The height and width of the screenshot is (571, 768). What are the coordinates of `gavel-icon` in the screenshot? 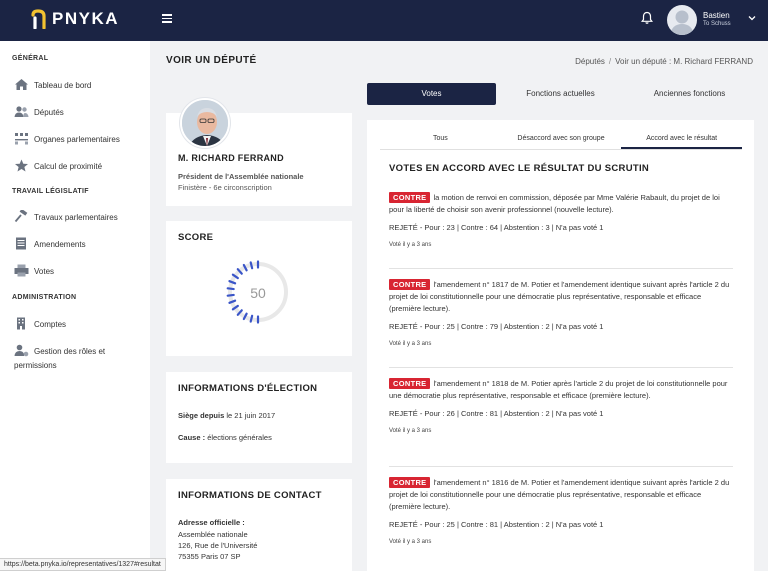 It's located at (21, 216).